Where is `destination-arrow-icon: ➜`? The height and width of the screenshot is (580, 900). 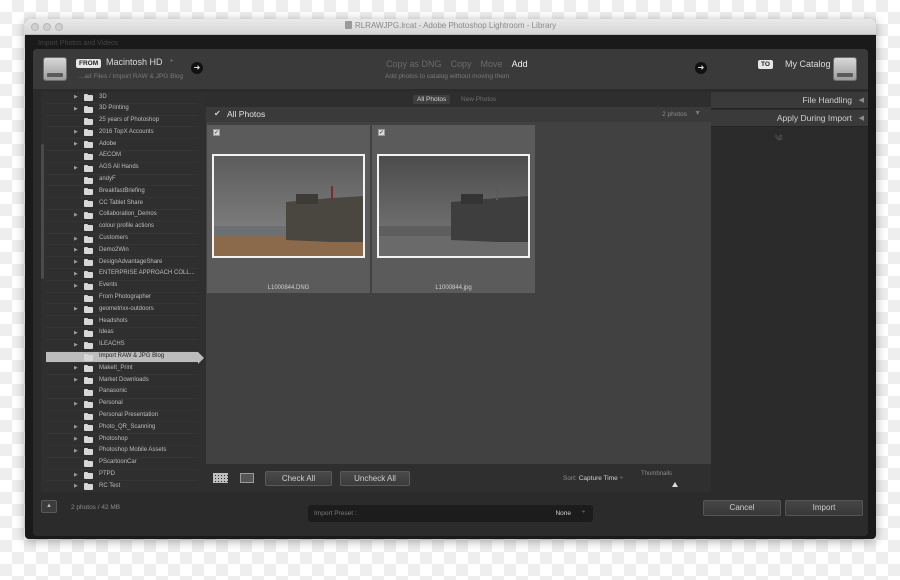 destination-arrow-icon: ➜ is located at coordinates (701, 68).